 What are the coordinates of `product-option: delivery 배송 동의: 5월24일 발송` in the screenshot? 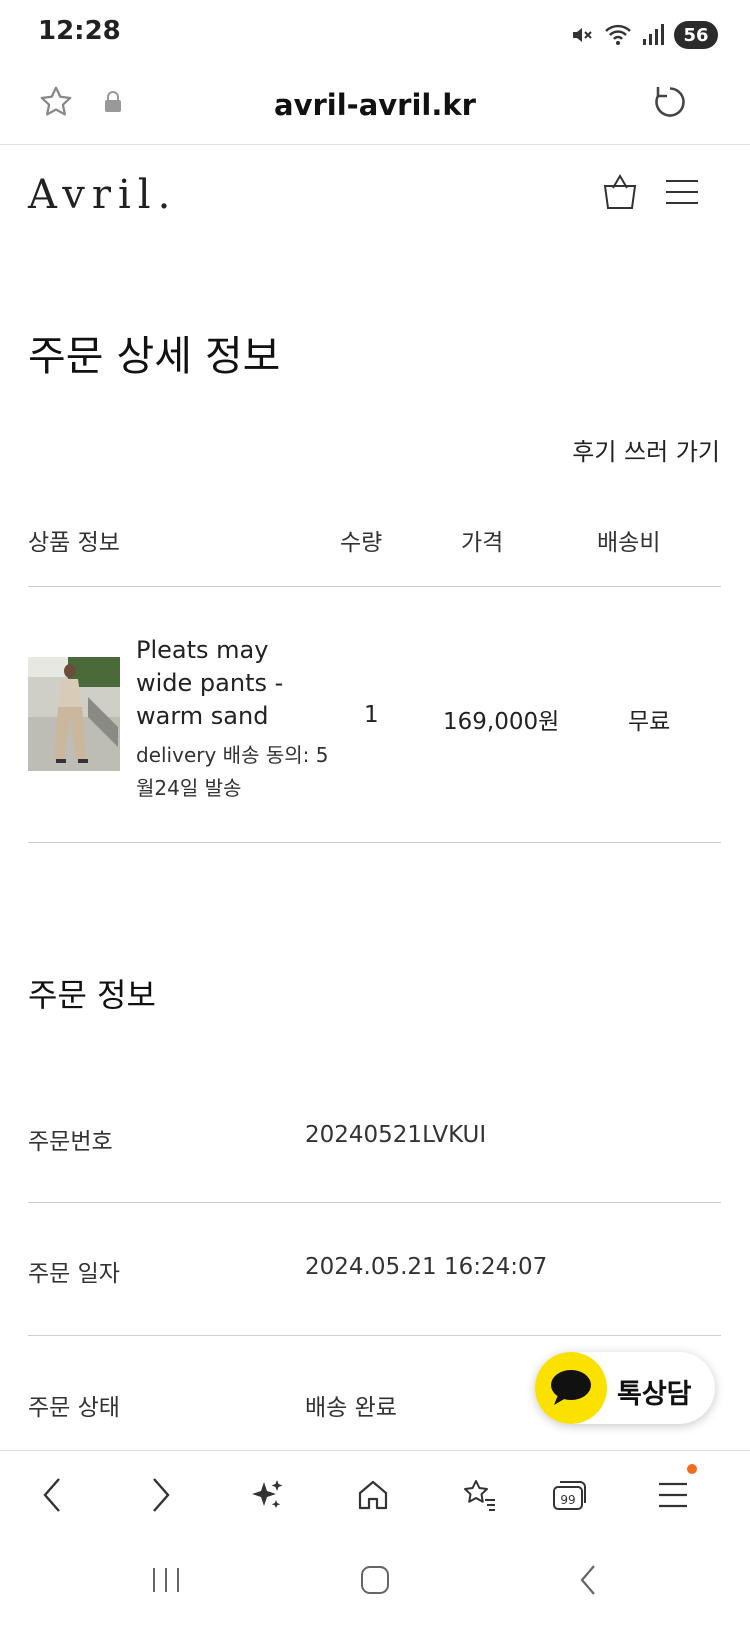 It's located at (232, 771).